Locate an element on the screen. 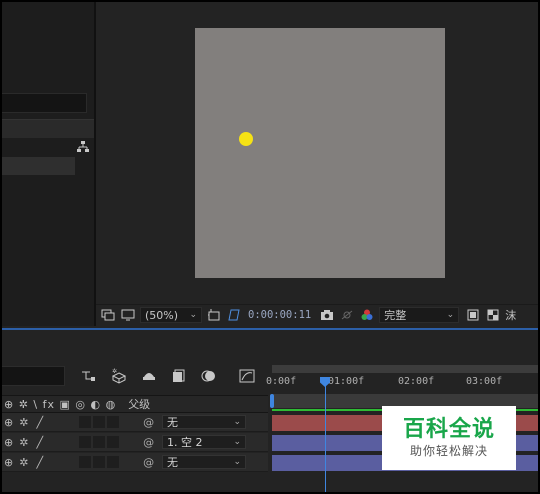 This screenshot has width=540, height=494. project-item-row is located at coordinates (38, 166).